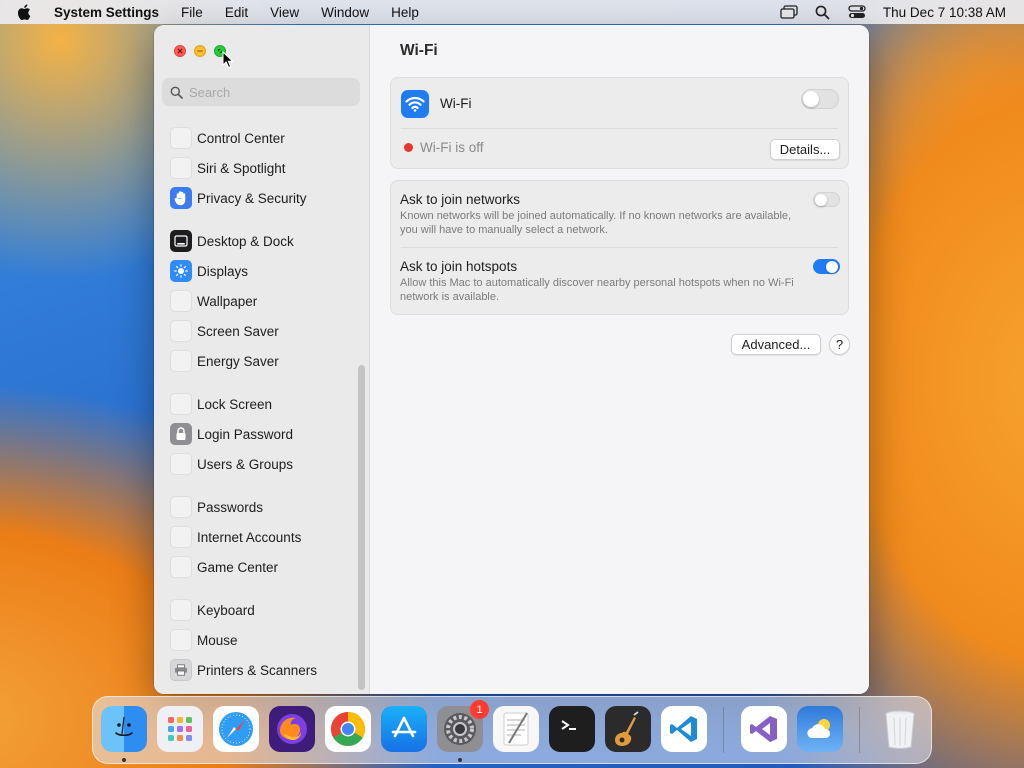  I want to click on sidebar-item-keyboard: Keyboard, so click(212, 610).